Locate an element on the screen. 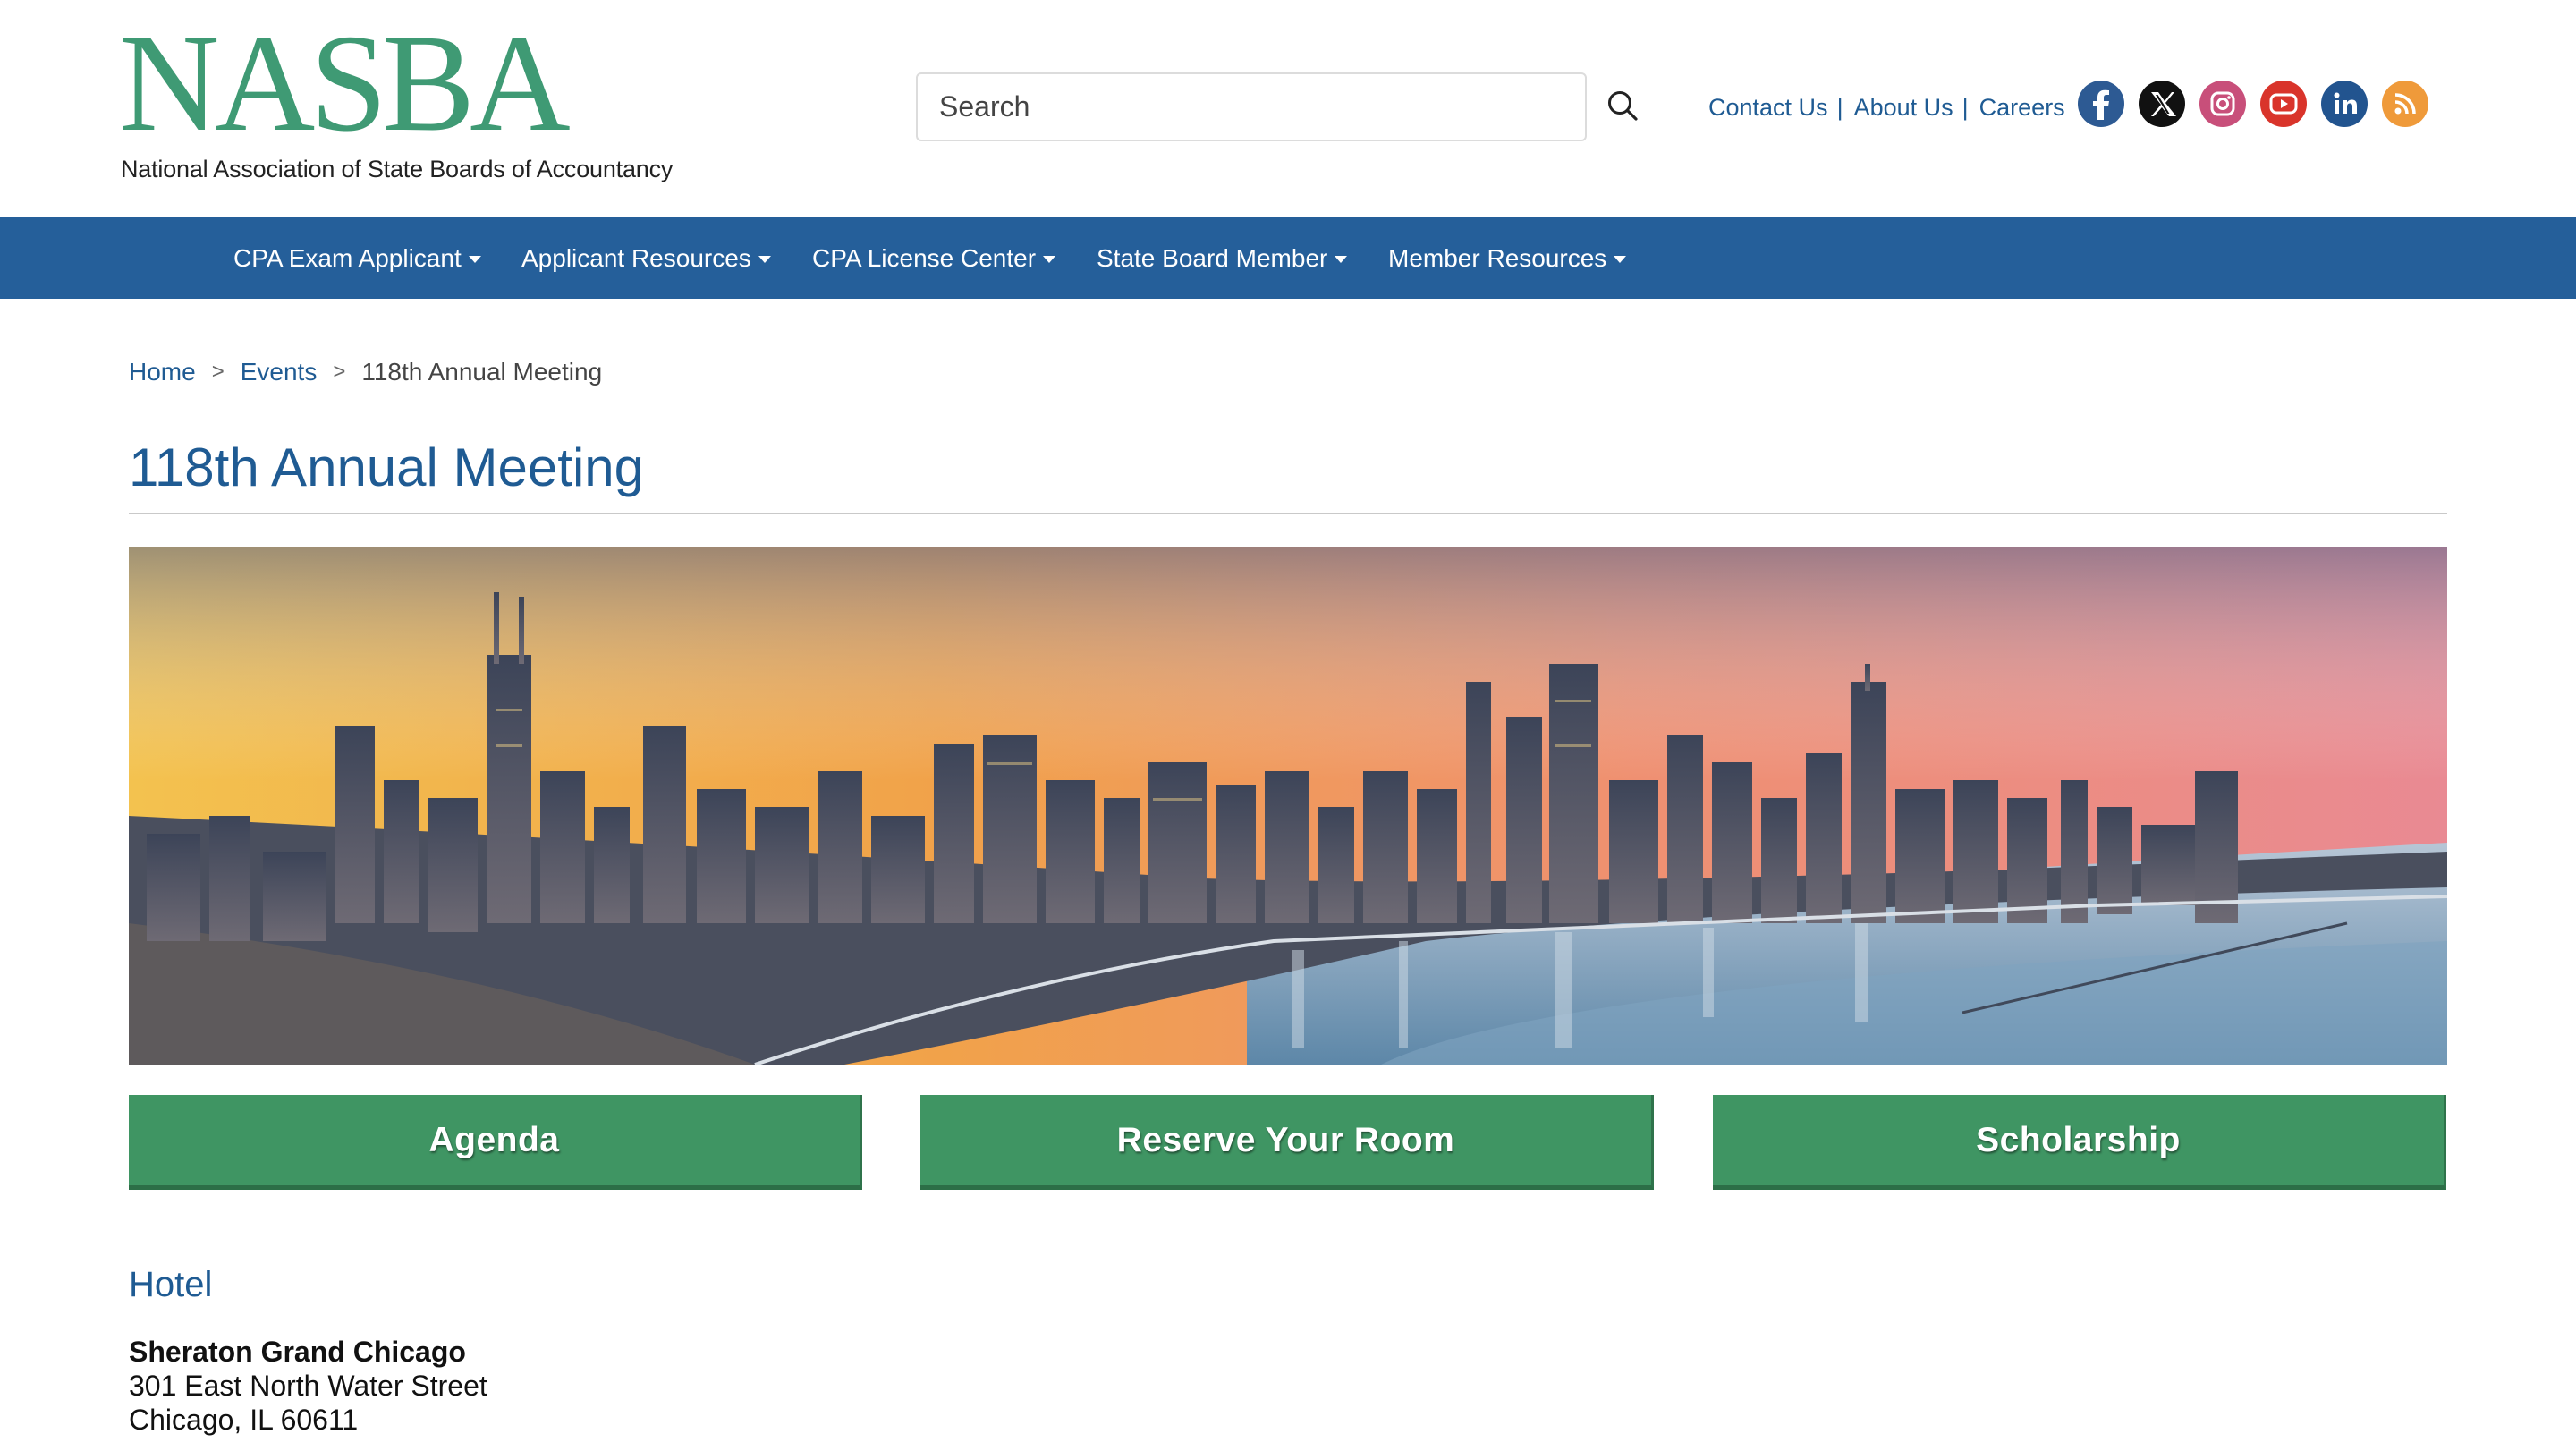  nav-label: Member Resources is located at coordinates (1497, 257).